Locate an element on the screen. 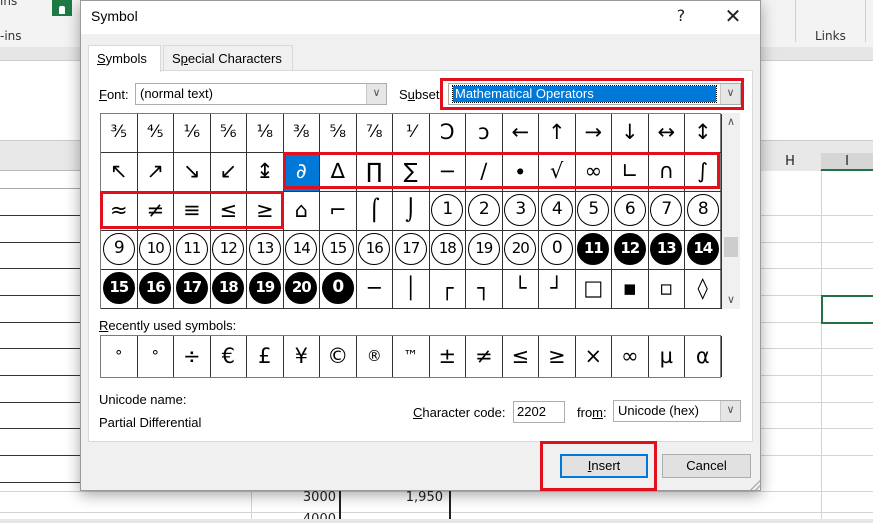  active-cell-selection is located at coordinates (847, 309).